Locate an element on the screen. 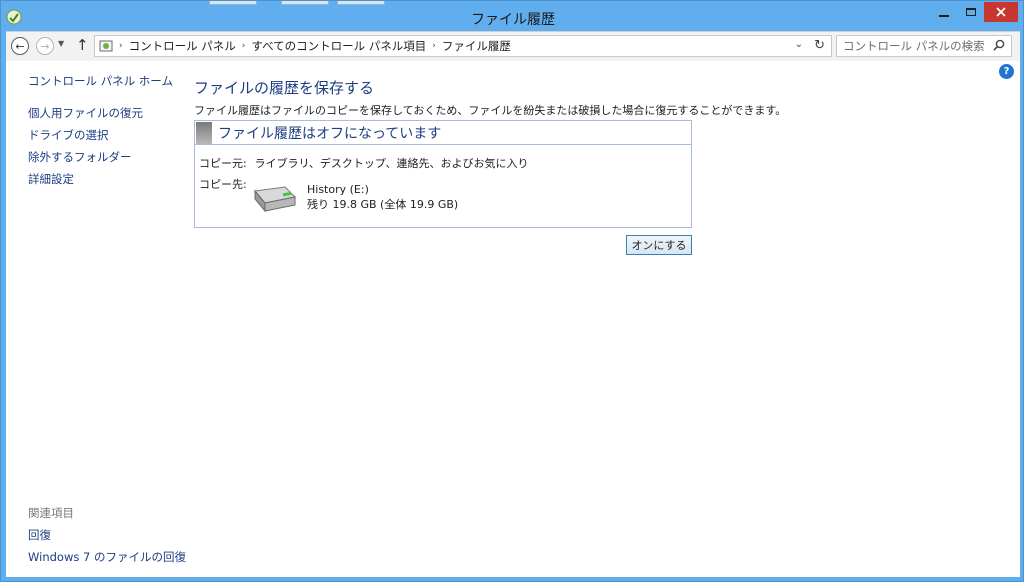  close-button is located at coordinates (1001, 12).